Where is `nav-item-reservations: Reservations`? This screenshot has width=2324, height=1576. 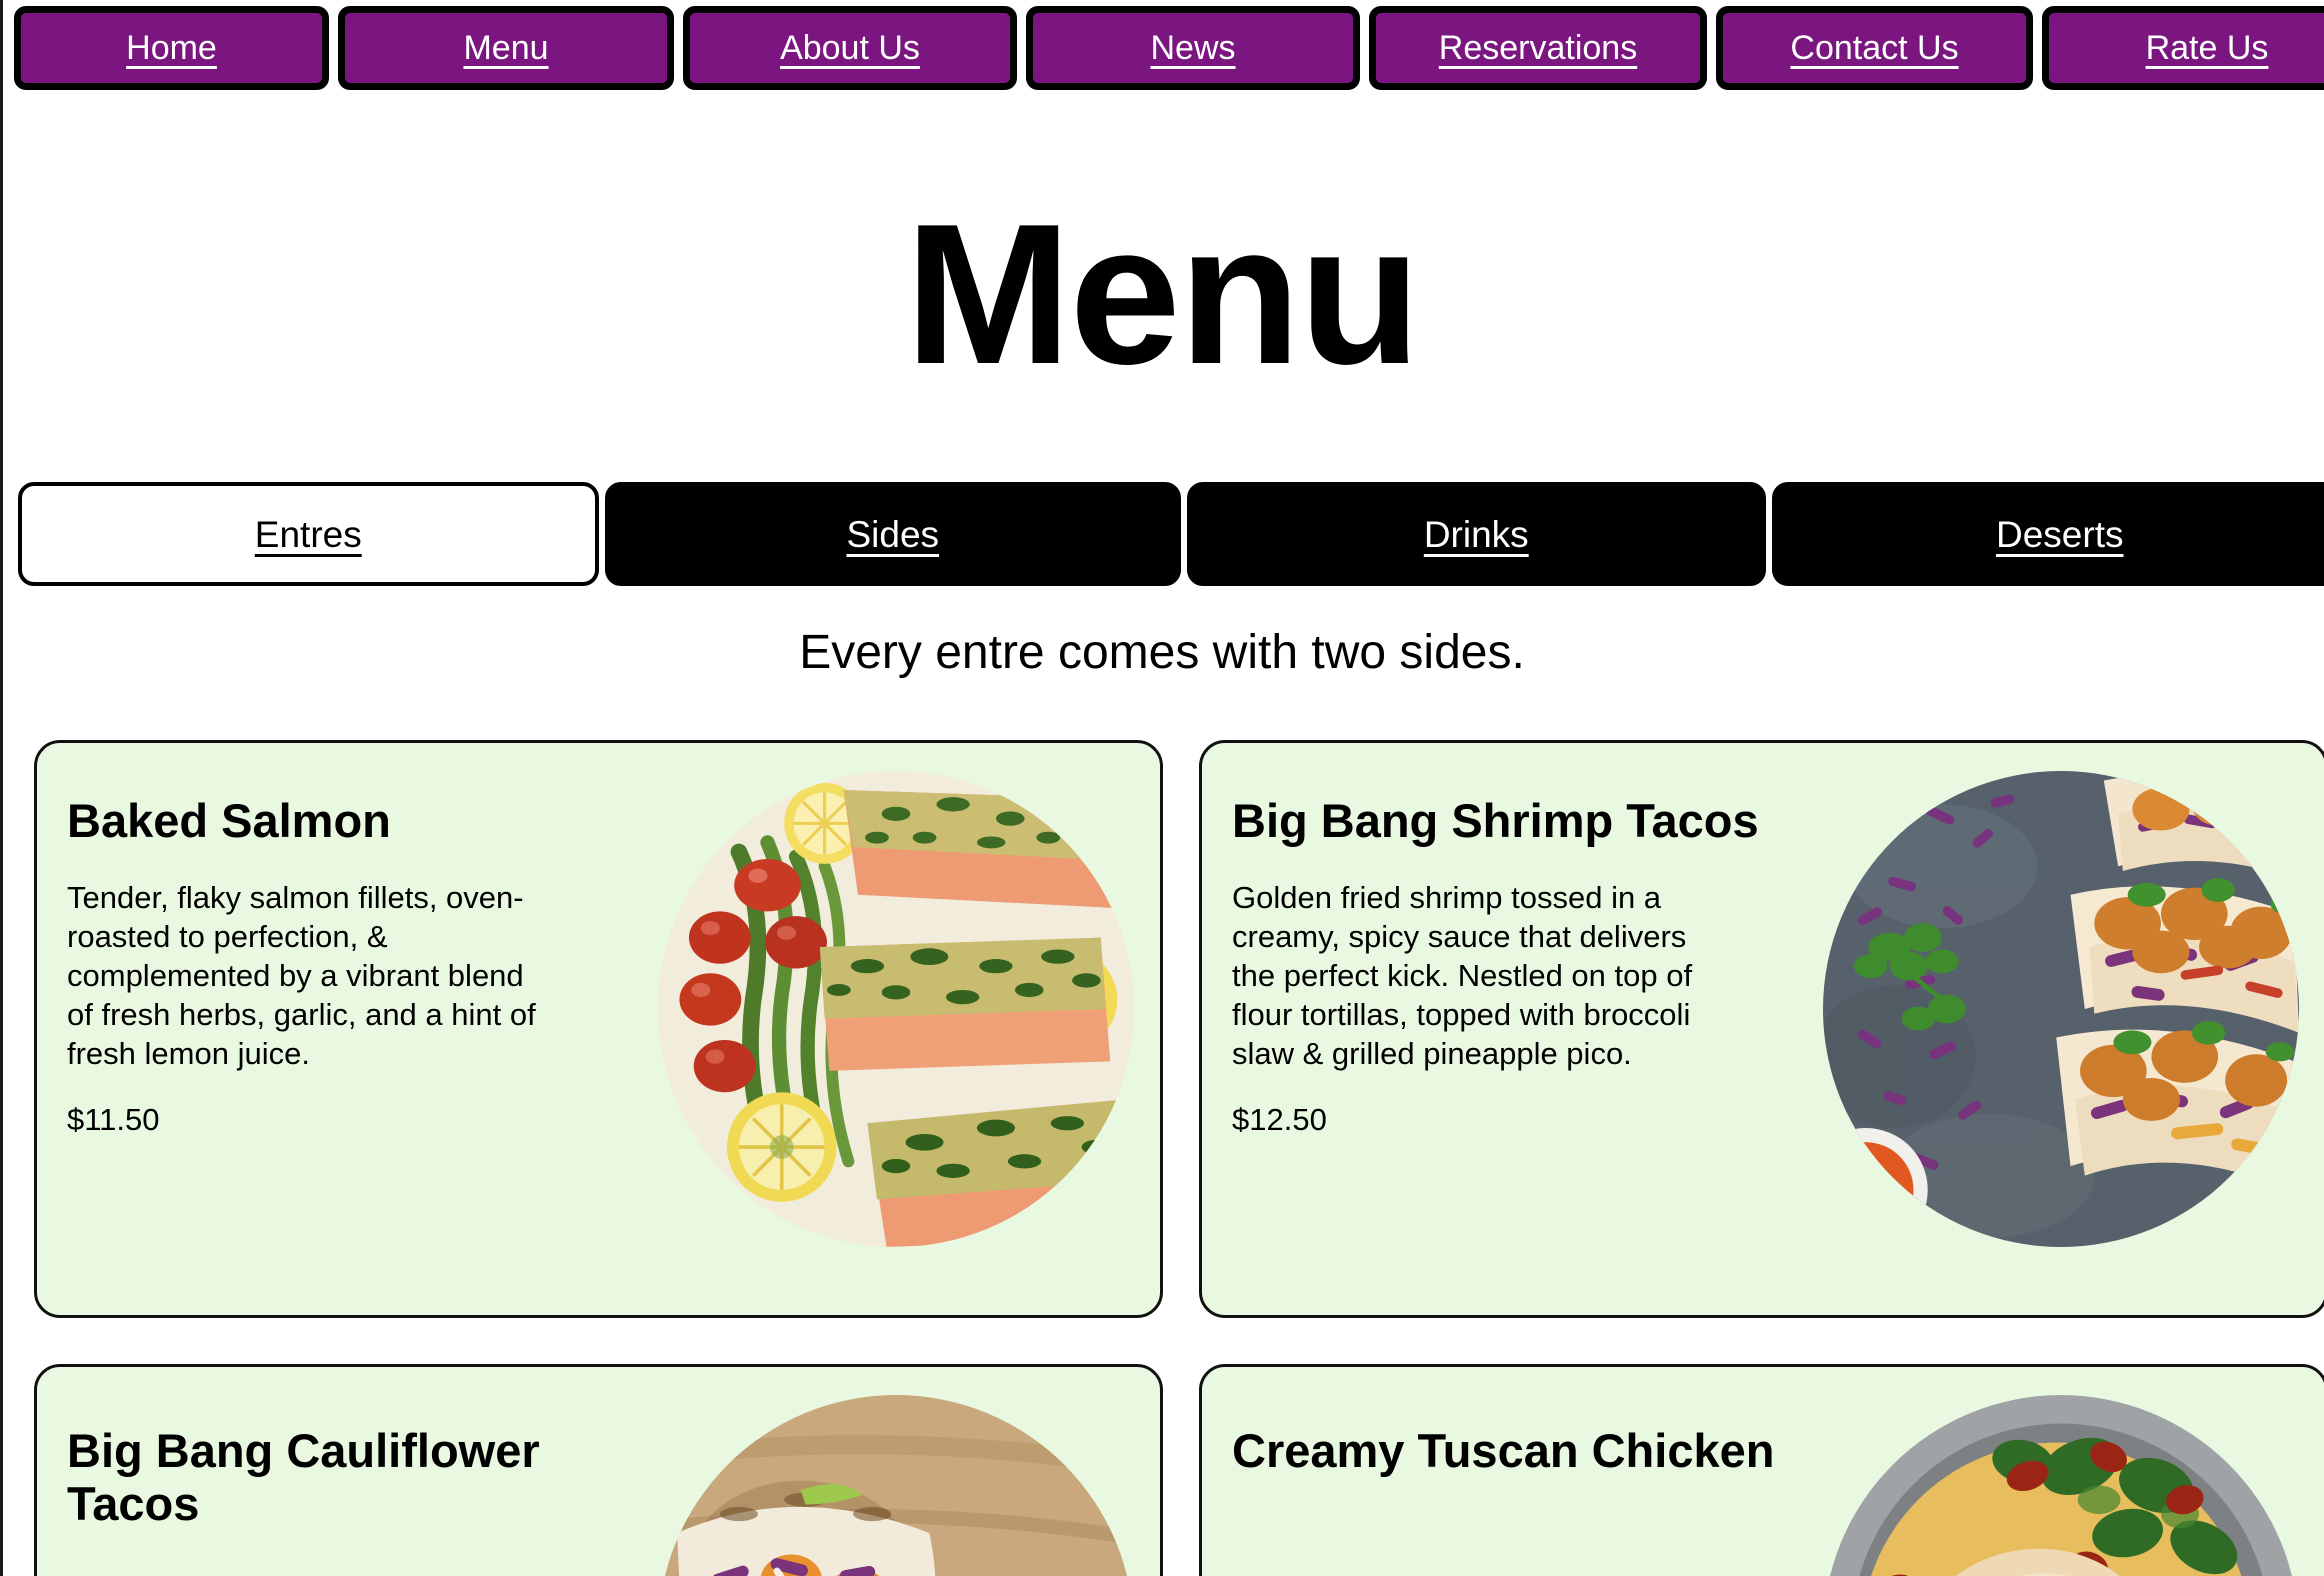 nav-item-reservations: Reservations is located at coordinates (1538, 48).